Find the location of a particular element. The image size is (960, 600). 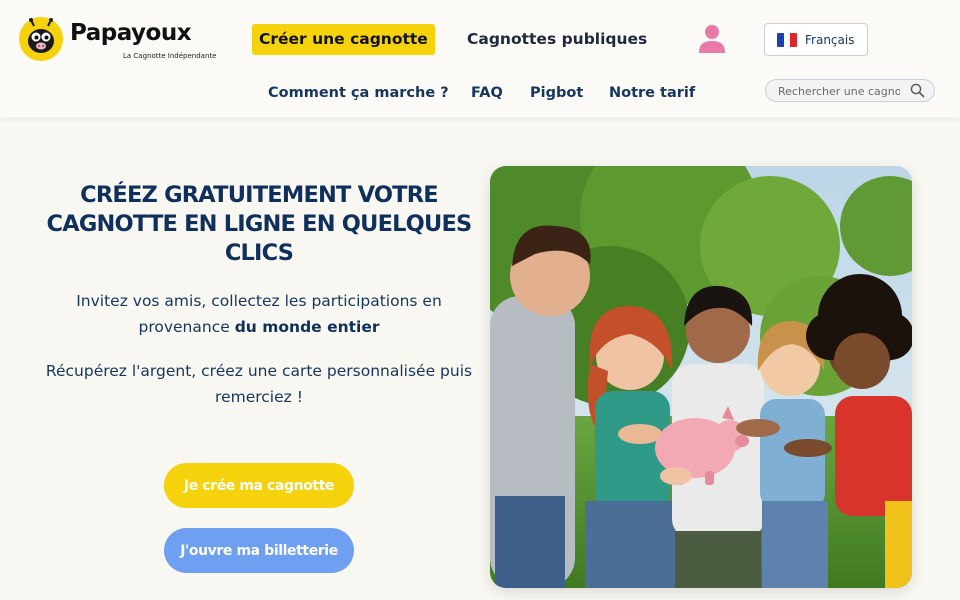

language-selector: Français is located at coordinates (816, 39).